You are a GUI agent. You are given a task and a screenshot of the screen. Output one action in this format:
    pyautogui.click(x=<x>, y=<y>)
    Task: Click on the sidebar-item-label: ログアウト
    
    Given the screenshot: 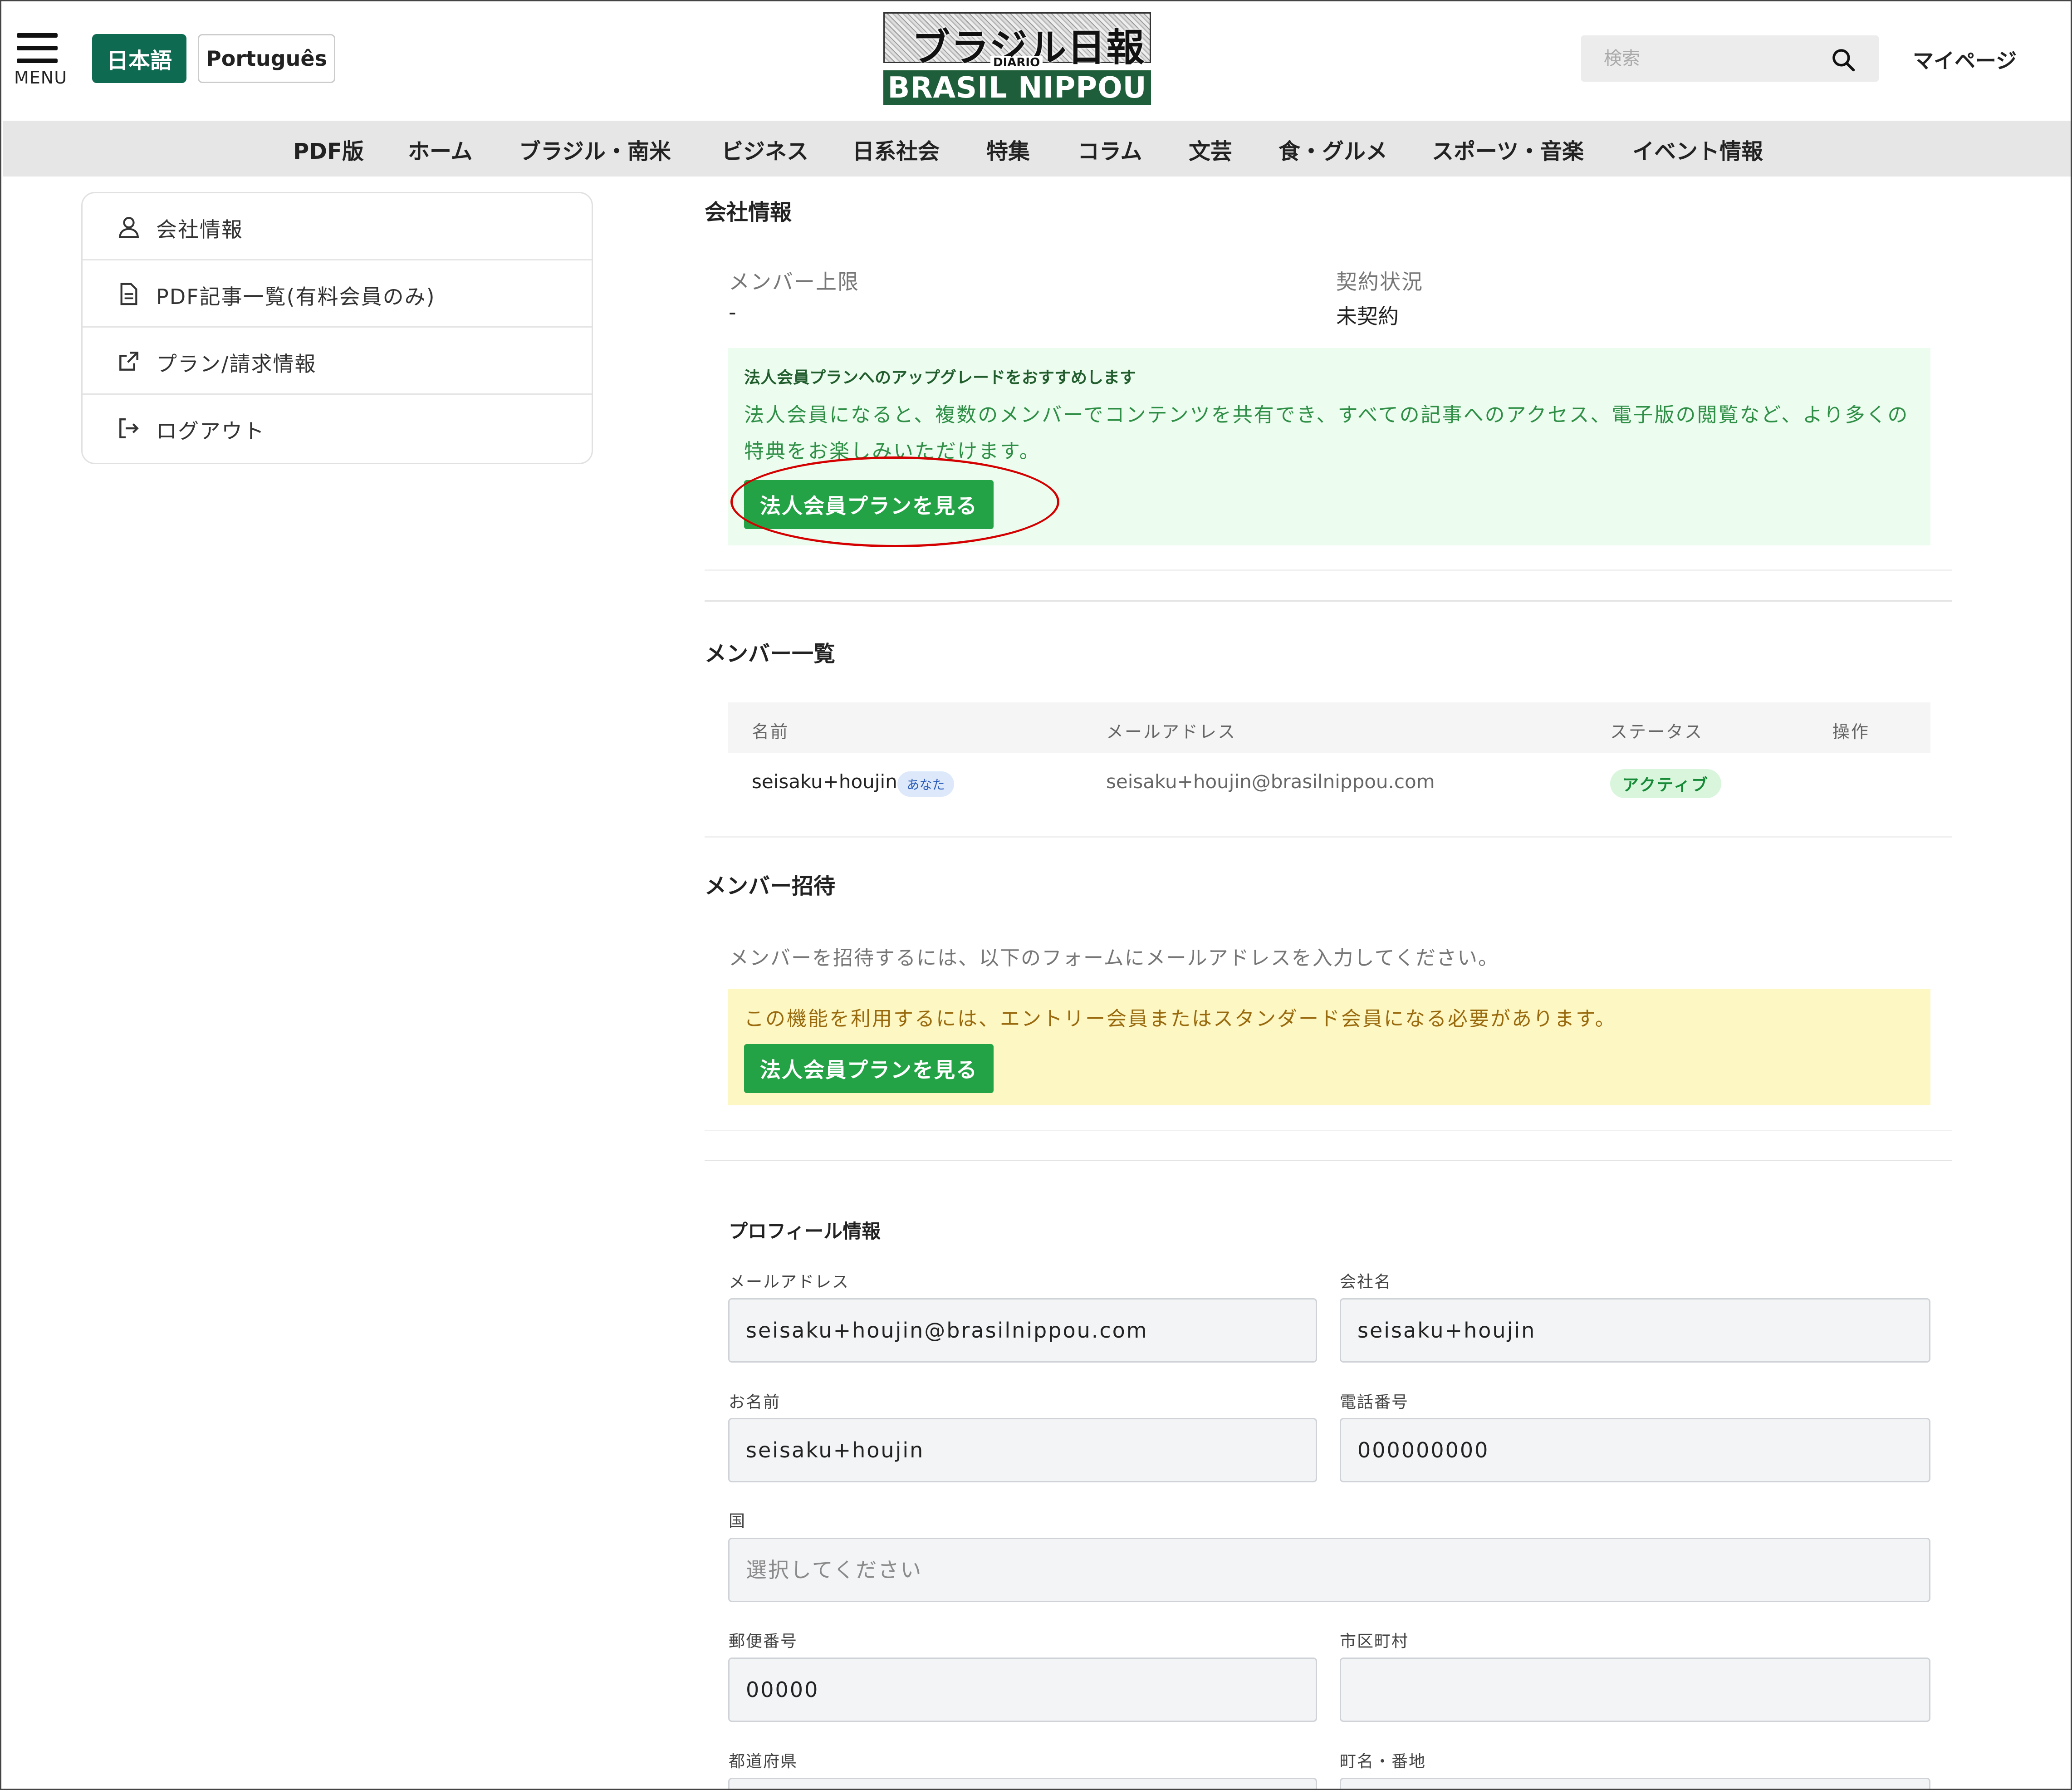 What is the action you would take?
    pyautogui.click(x=211, y=431)
    